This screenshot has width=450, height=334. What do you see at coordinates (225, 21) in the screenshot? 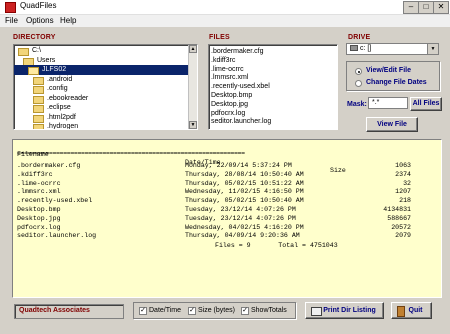
I see `menu-bar: File Options Help` at bounding box center [225, 21].